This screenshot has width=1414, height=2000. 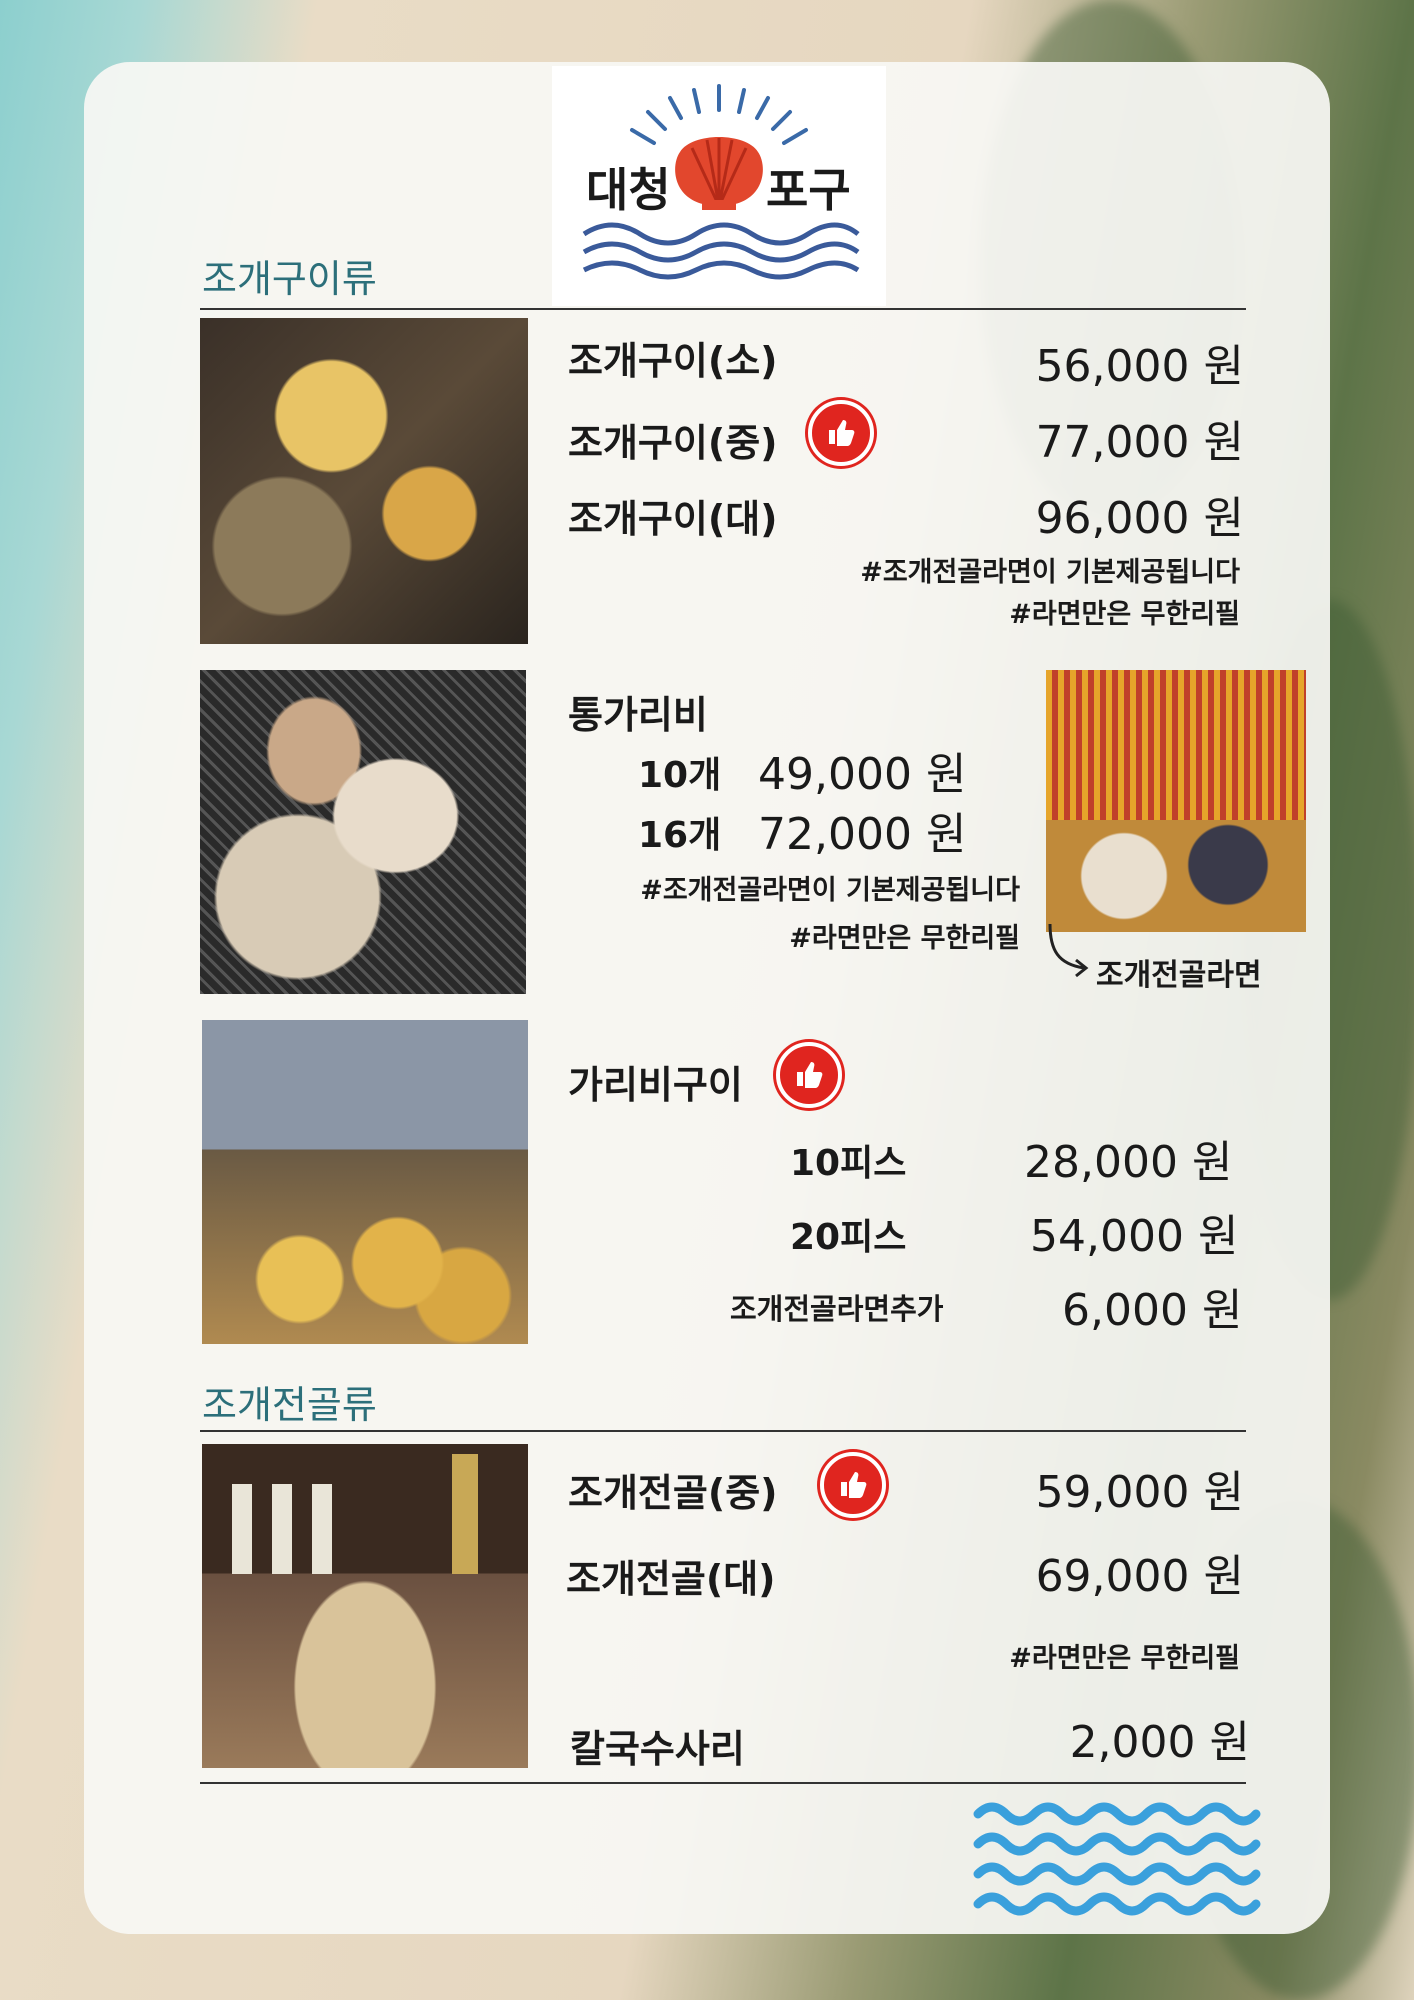 I want to click on menu-item-price: 2,000 원, so click(x=1159, y=1742).